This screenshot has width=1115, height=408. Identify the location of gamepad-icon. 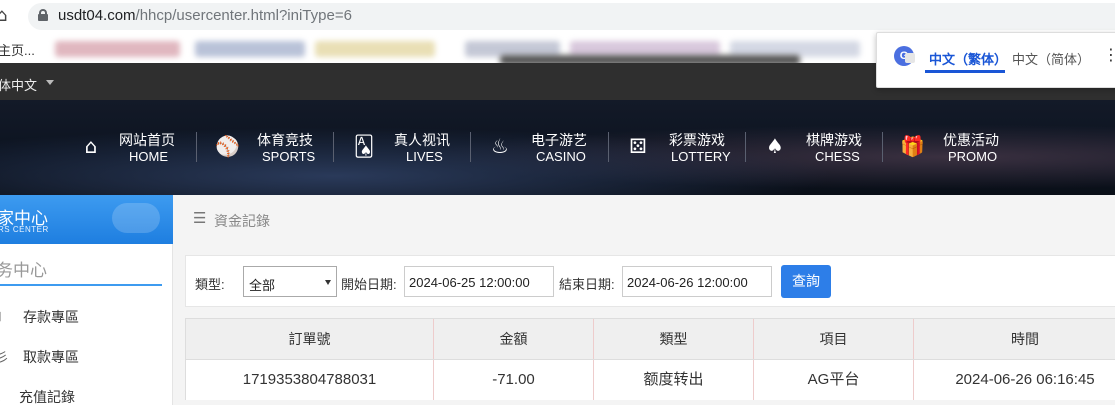
(136, 218).